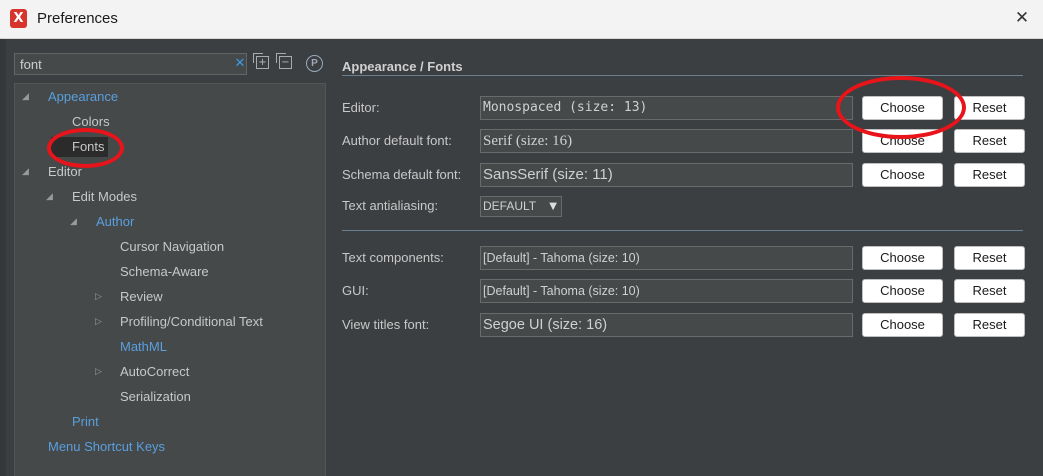  I want to click on view-titles-font-label: View titles font:, so click(386, 324).